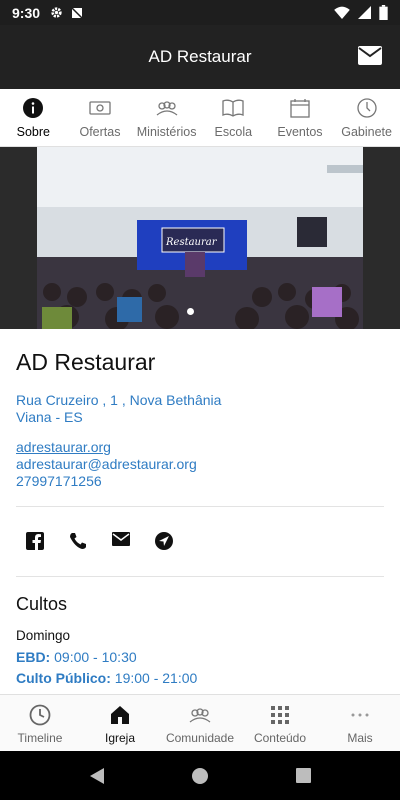  I want to click on recents-icon, so click(303, 775).